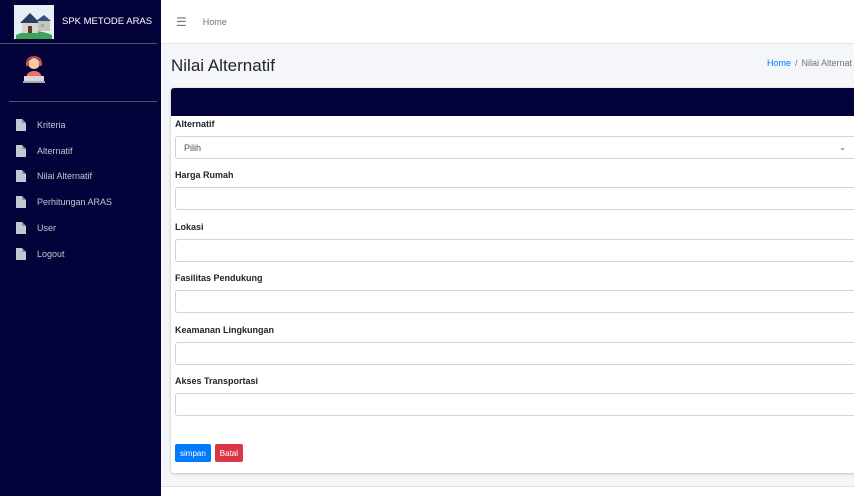 This screenshot has width=854, height=496. What do you see at coordinates (507, 66) in the screenshot?
I see `content-header: Nilai Alternatif Home / Nilai Alternat` at bounding box center [507, 66].